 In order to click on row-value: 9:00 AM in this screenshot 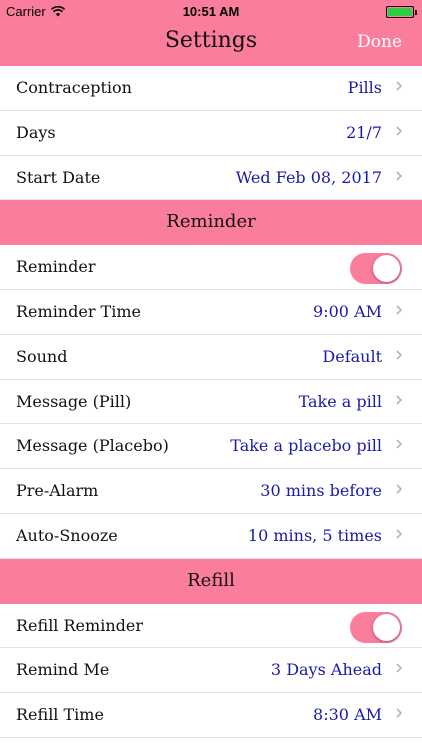, I will do `click(347, 311)`.